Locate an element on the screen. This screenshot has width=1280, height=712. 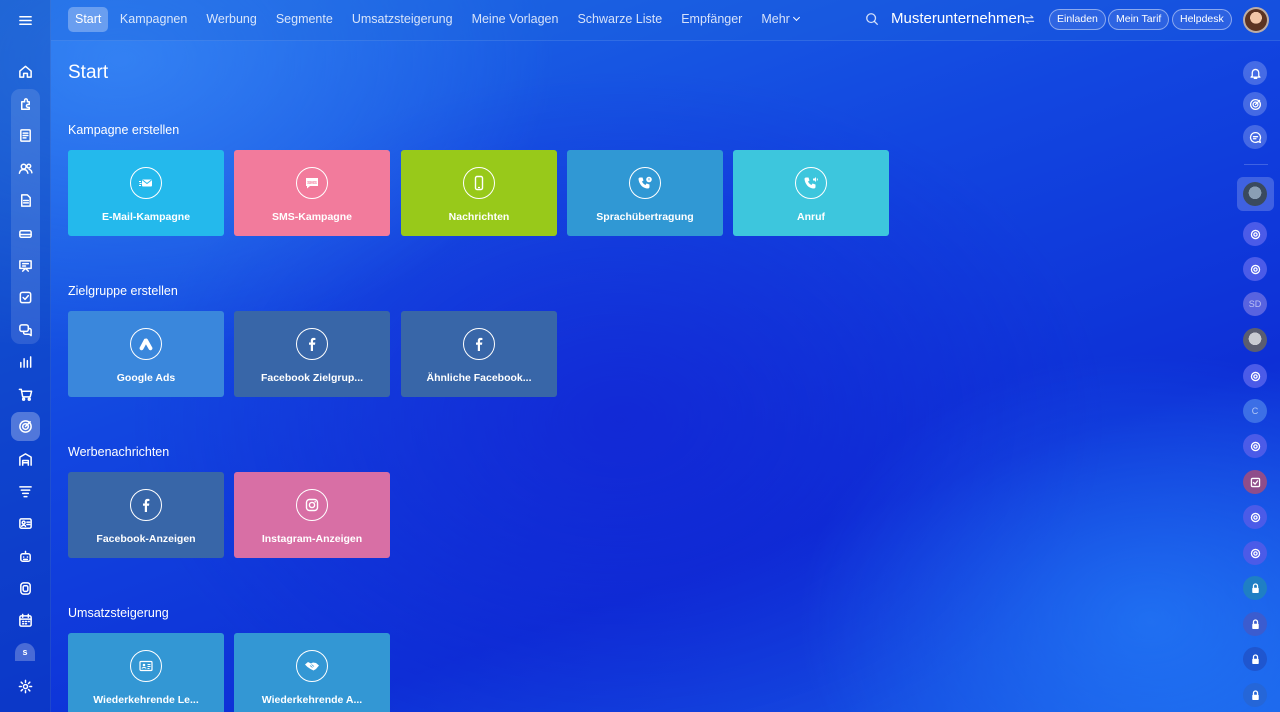
tile-google-ads: Google Ads is located at coordinates (146, 354).